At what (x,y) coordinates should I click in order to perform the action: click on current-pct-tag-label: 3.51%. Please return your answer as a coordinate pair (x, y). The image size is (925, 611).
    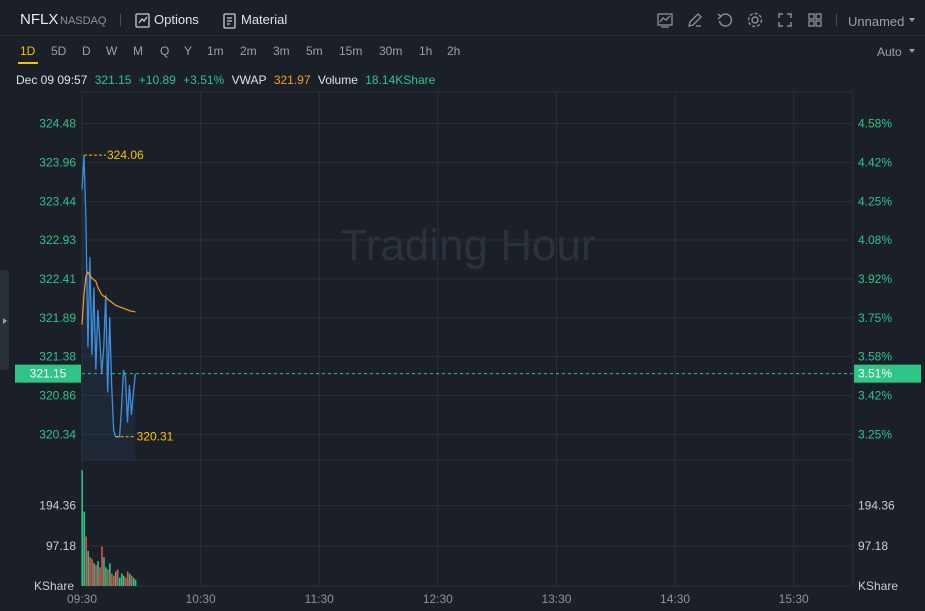
    Looking at the image, I should click on (875, 374).